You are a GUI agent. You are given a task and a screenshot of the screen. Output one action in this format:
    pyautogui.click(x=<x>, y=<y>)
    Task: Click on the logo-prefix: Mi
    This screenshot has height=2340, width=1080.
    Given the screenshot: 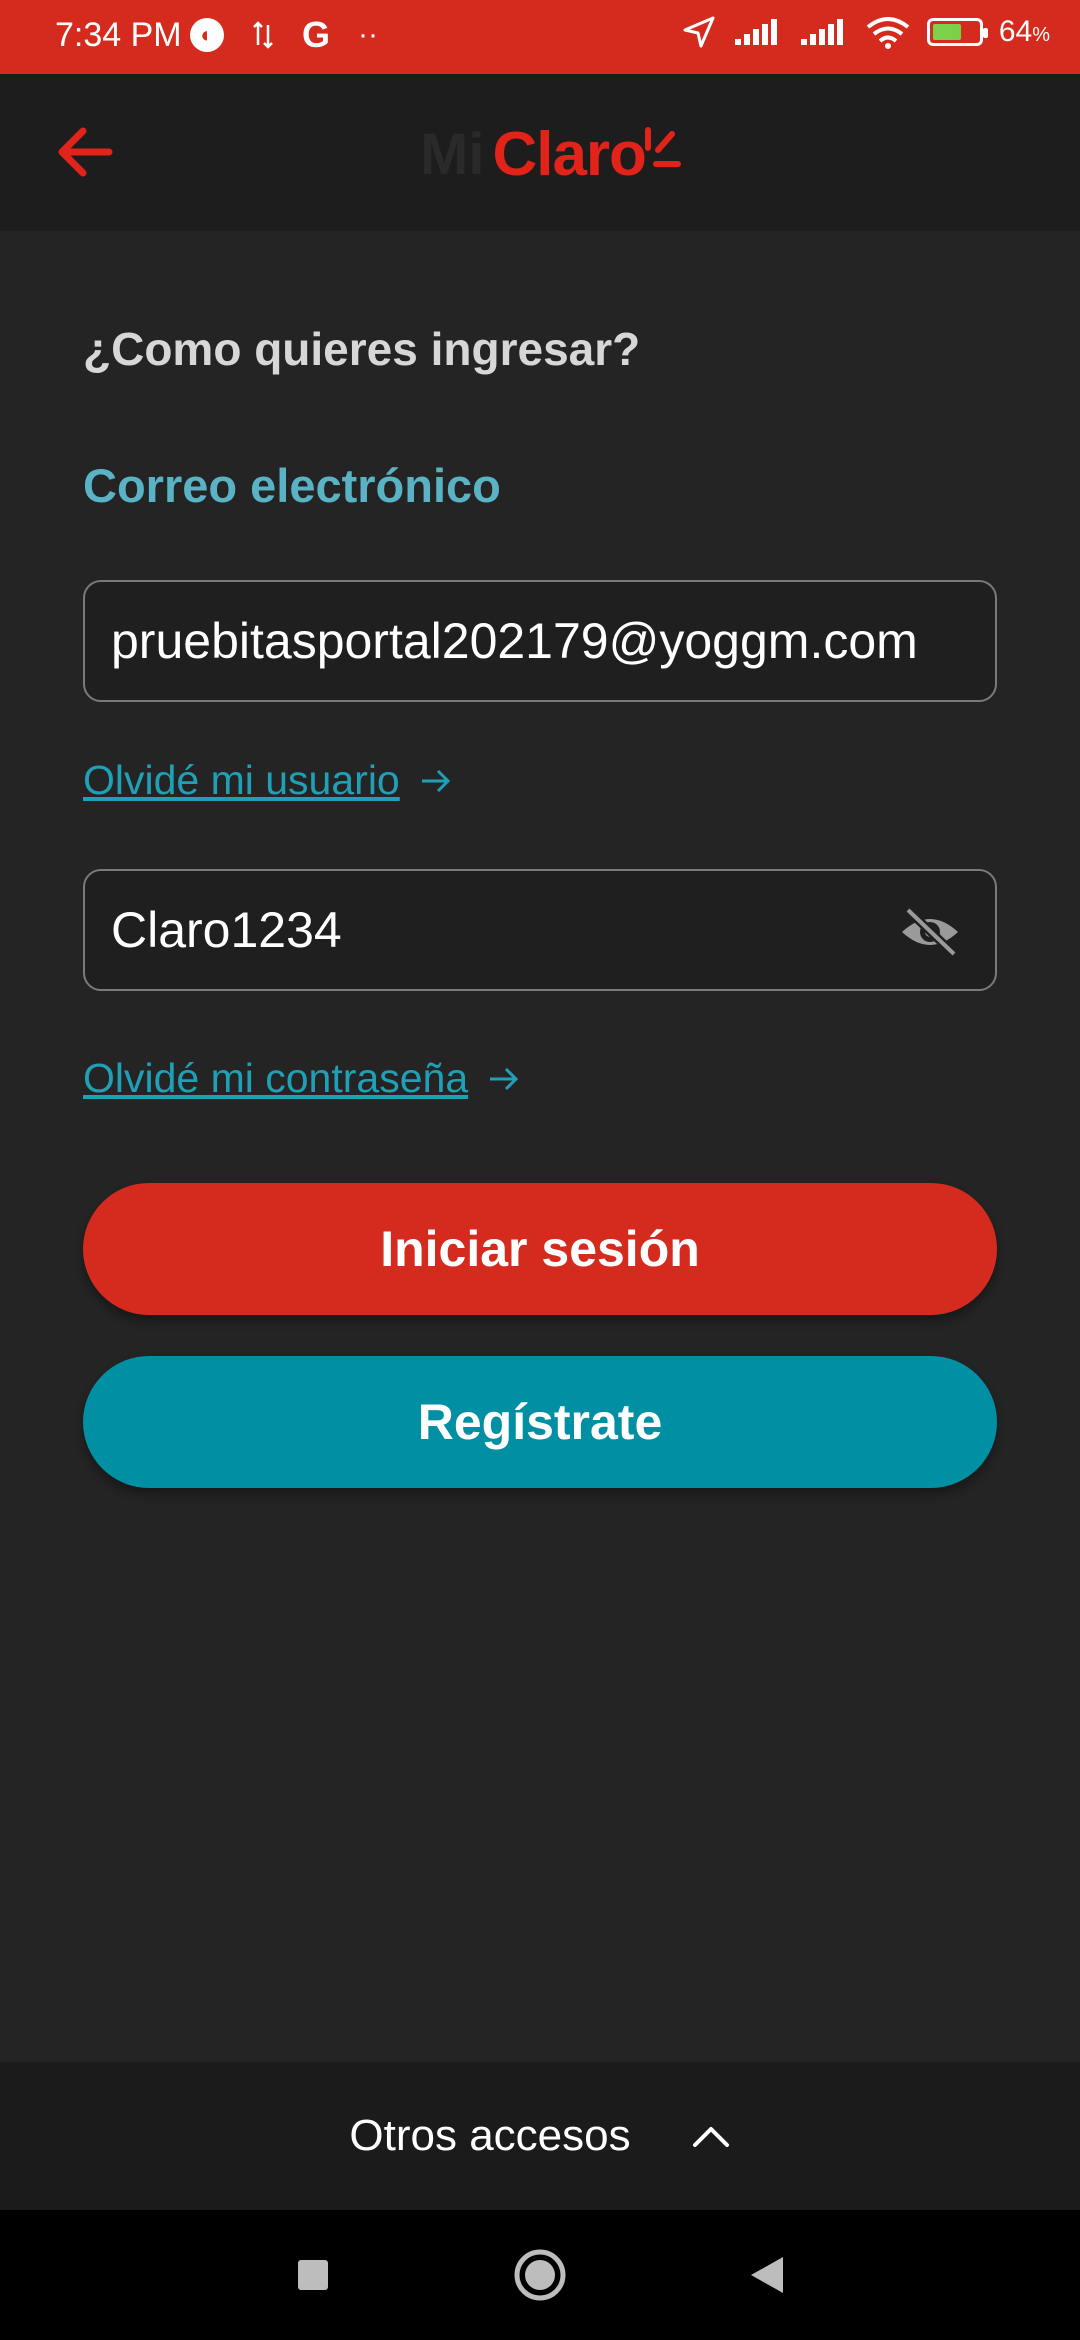 What is the action you would take?
    pyautogui.click(x=452, y=154)
    